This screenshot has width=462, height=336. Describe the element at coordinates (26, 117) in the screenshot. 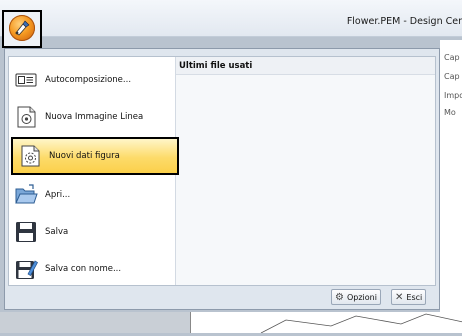

I see `new-line-image-icon` at that location.